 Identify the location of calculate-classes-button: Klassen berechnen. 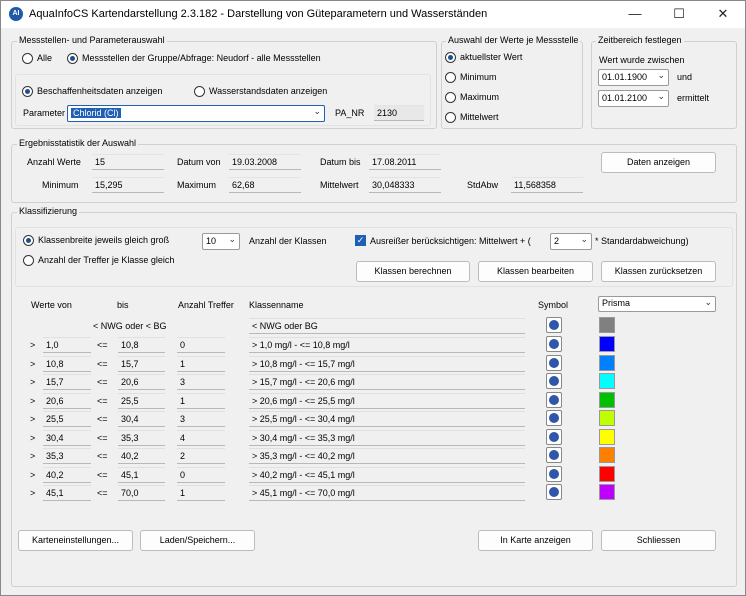
(413, 271).